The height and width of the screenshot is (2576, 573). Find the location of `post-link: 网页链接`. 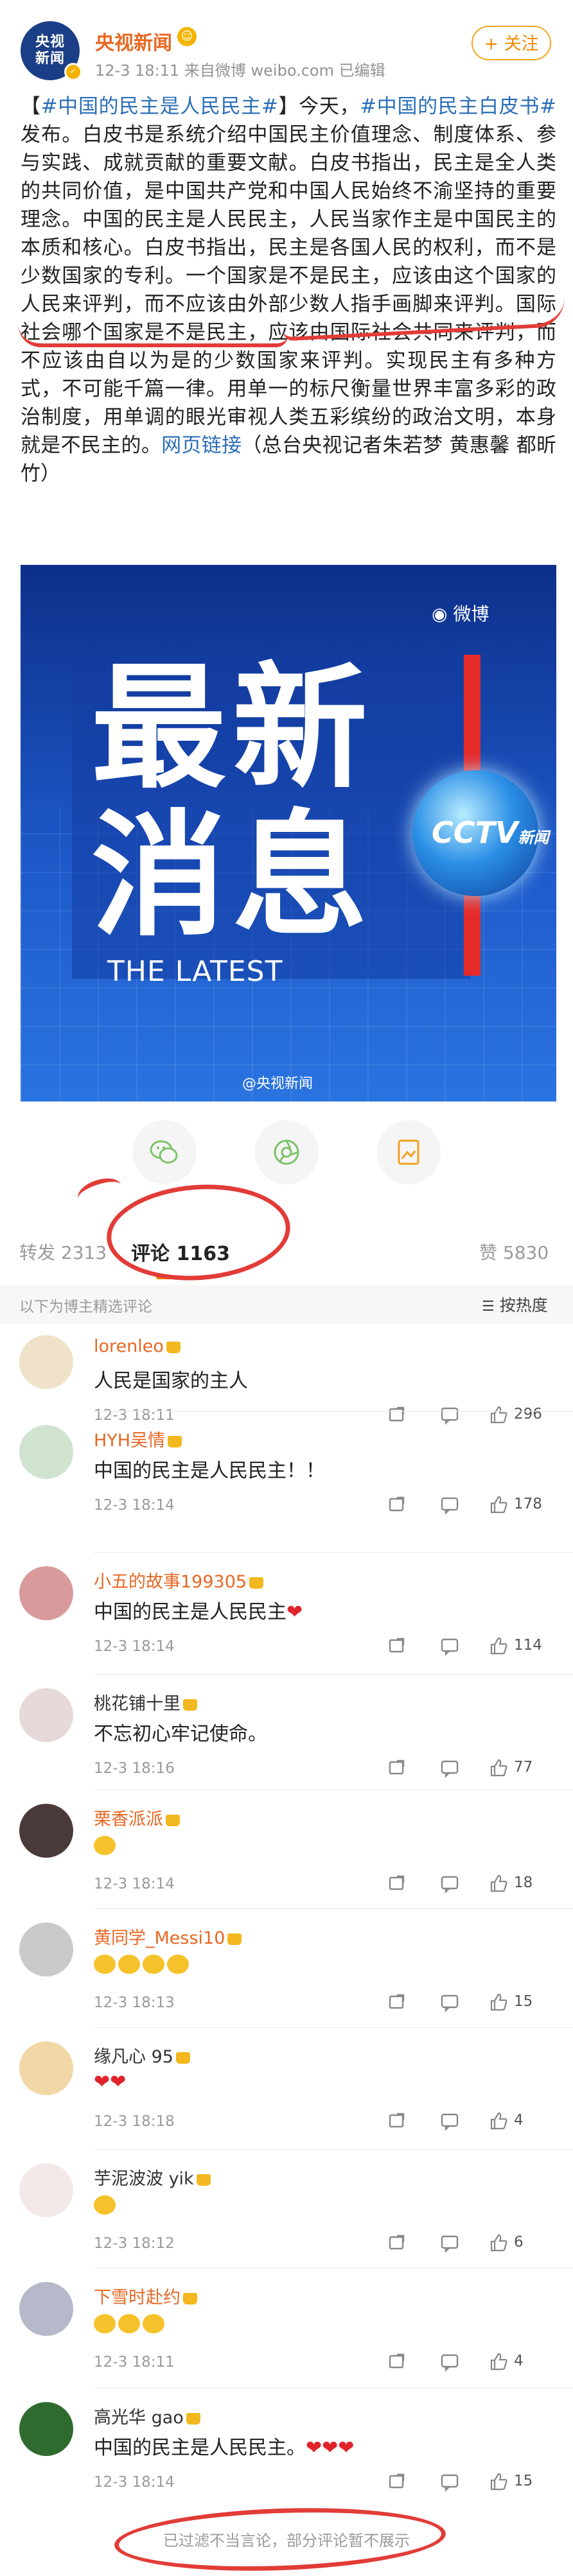

post-link: 网页链接 is located at coordinates (201, 446).